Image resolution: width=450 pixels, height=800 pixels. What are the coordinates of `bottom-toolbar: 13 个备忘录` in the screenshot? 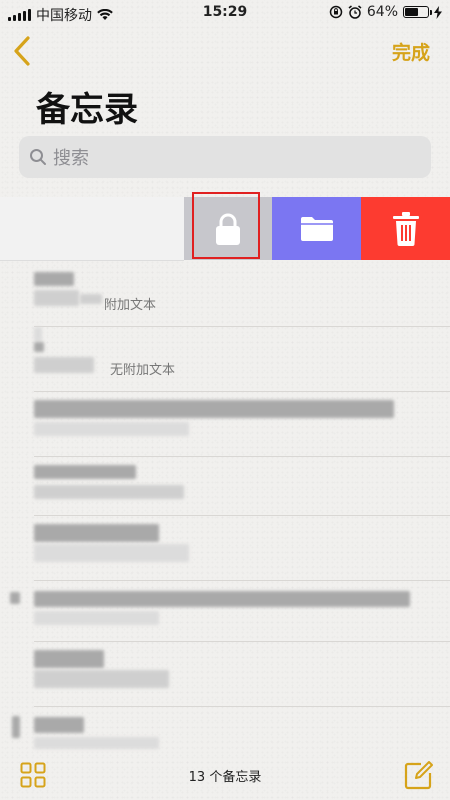 It's located at (225, 776).